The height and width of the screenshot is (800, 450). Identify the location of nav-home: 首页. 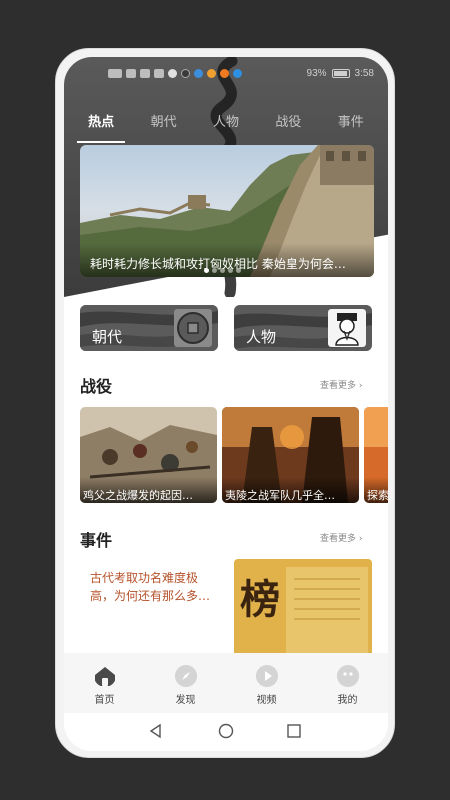
(105, 689).